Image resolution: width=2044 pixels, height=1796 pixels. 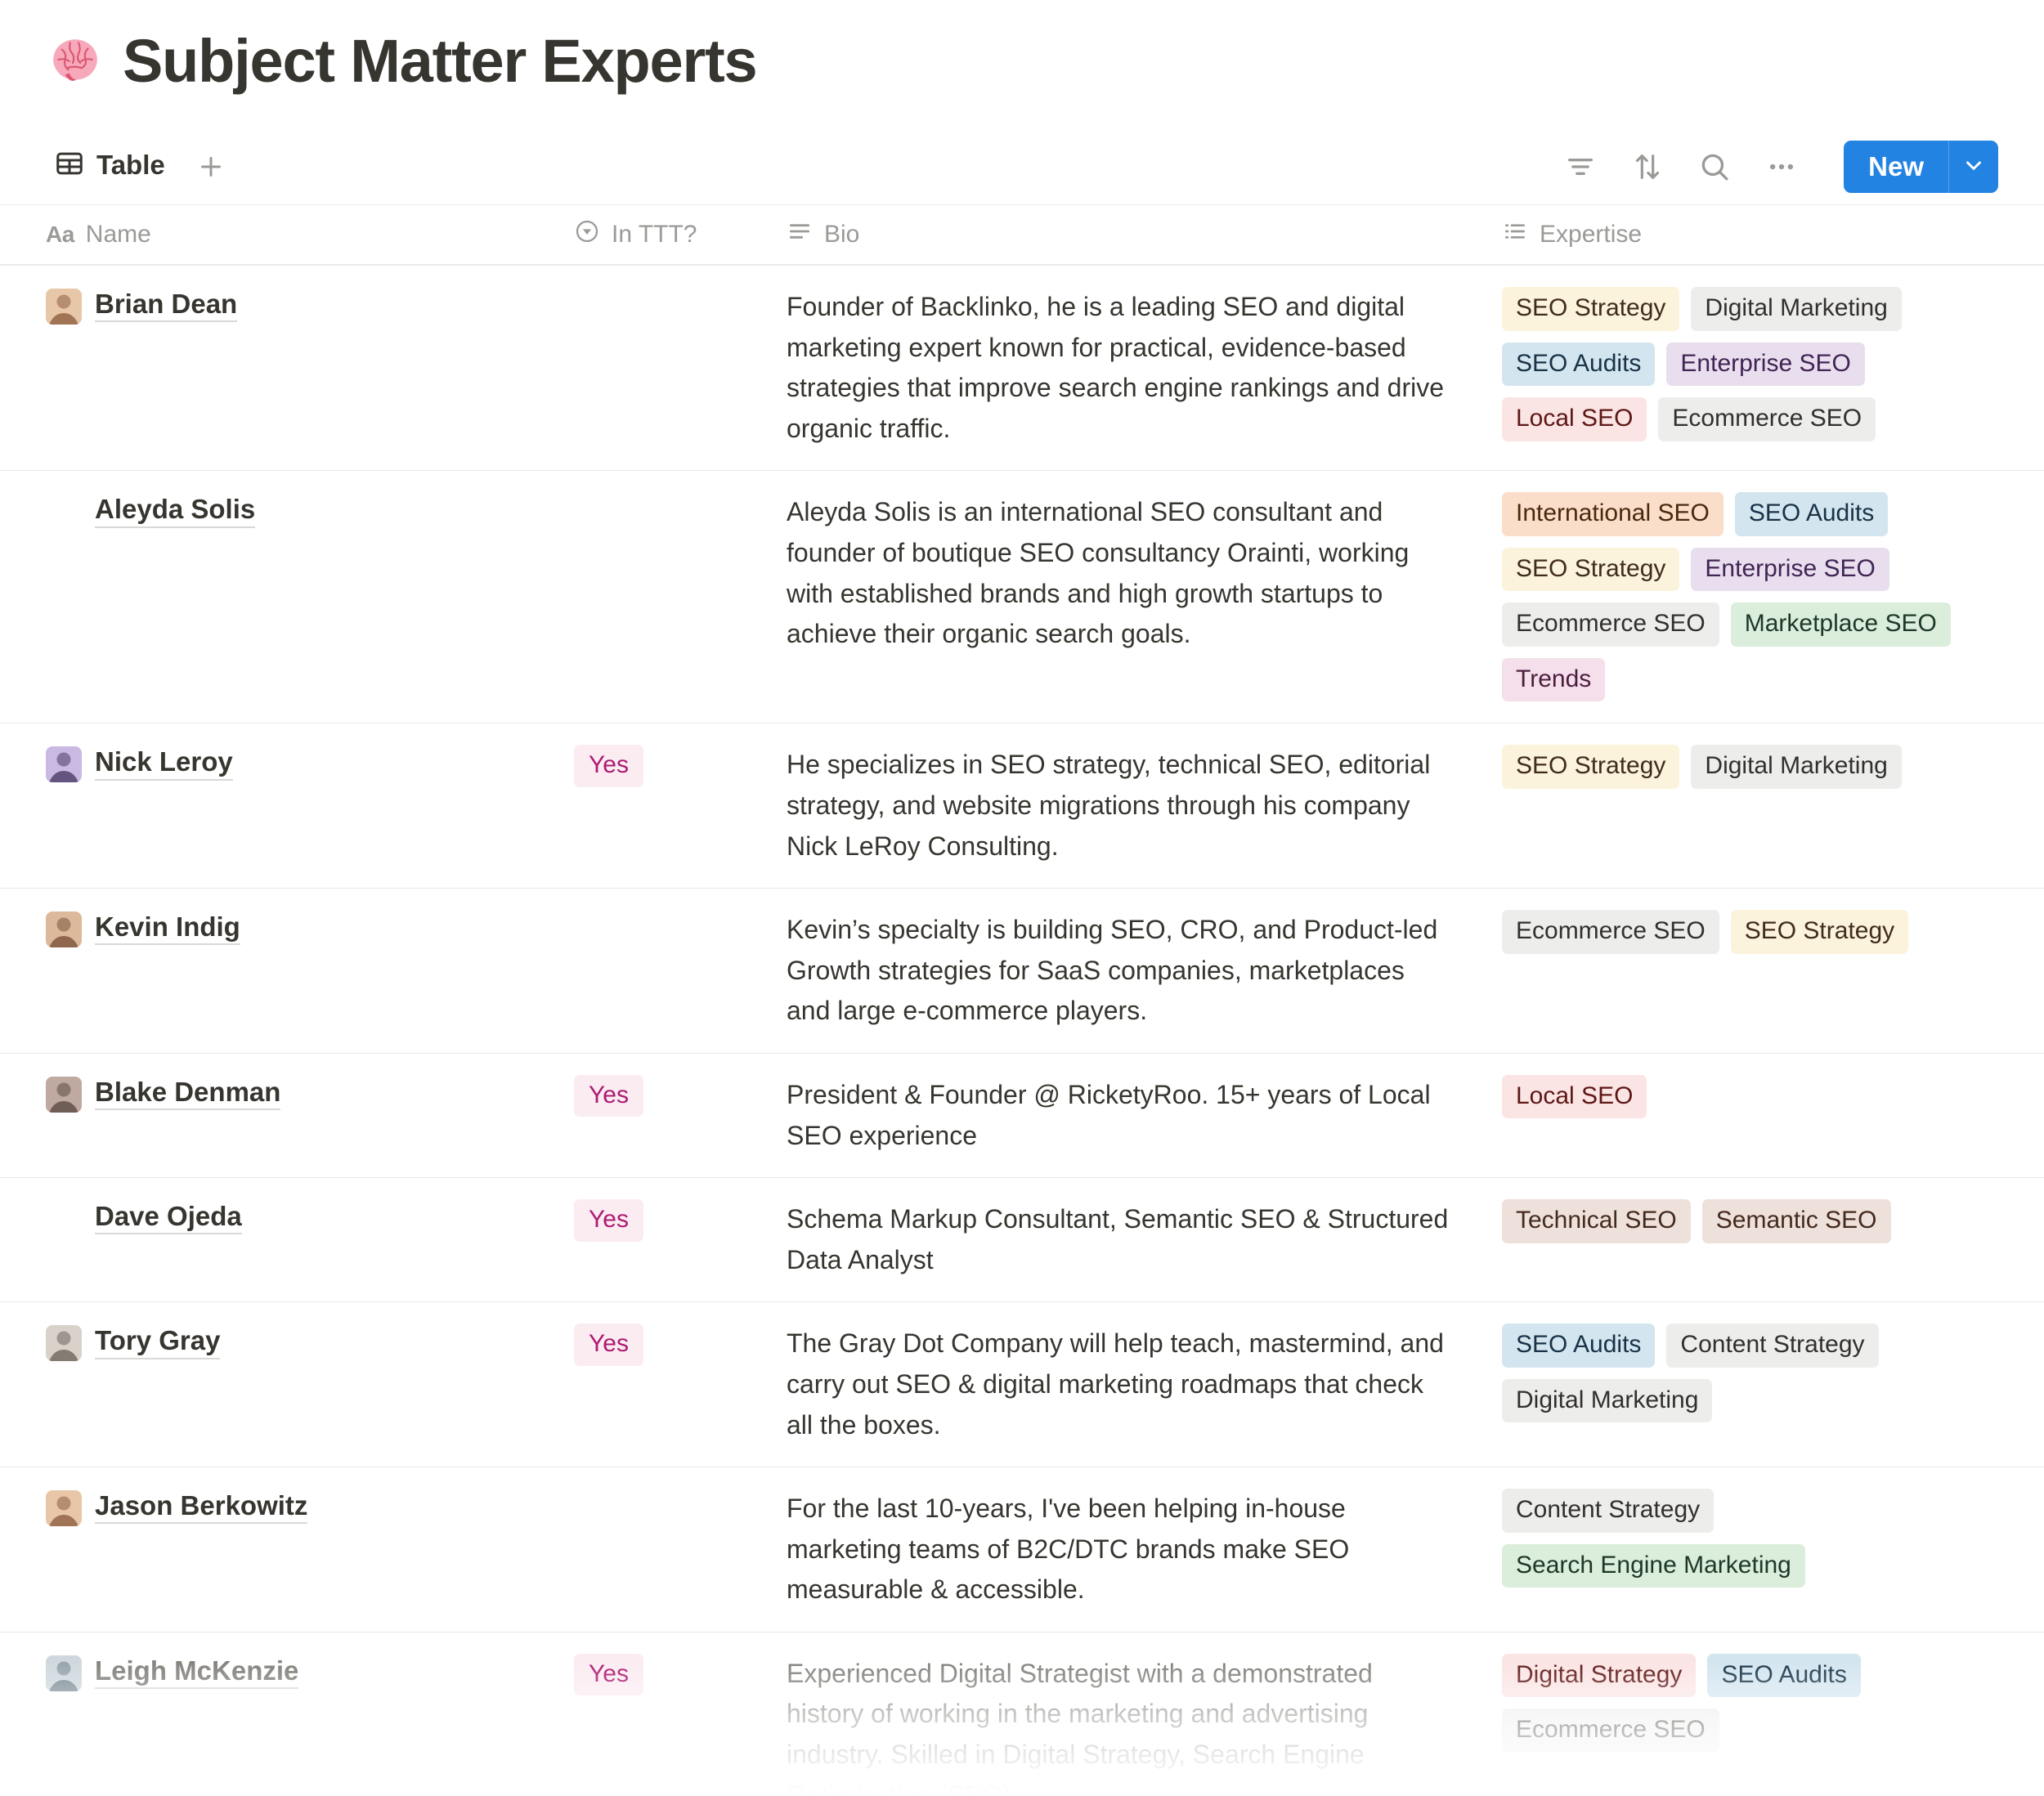 I want to click on select-icon, so click(x=587, y=234).